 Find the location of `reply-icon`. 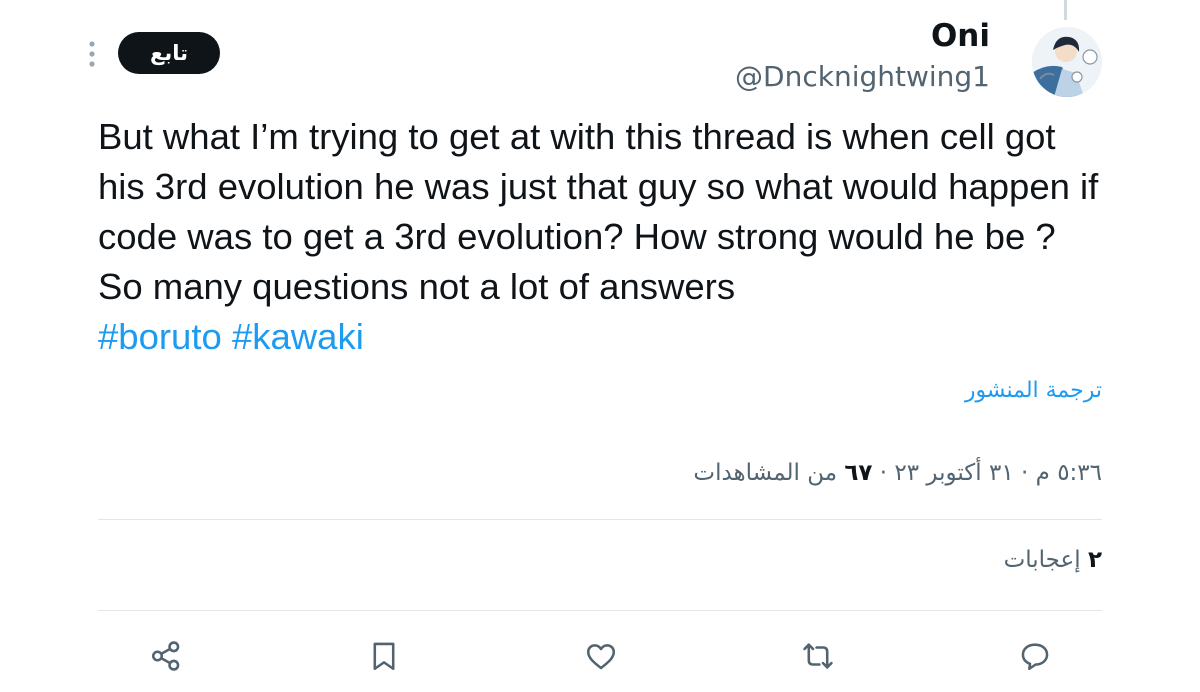

reply-icon is located at coordinates (1035, 657).